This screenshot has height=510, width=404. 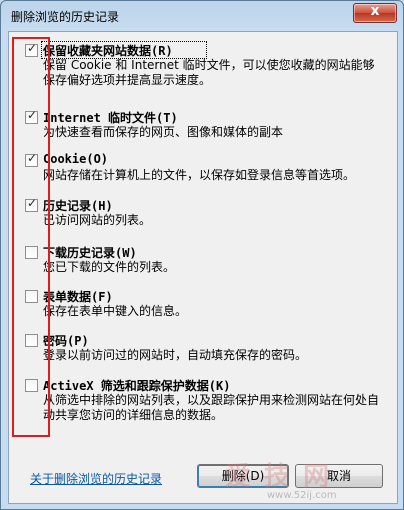 I want to click on option-title: ActiveX 筛选和跟踪保护数据(K), so click(x=137, y=386).